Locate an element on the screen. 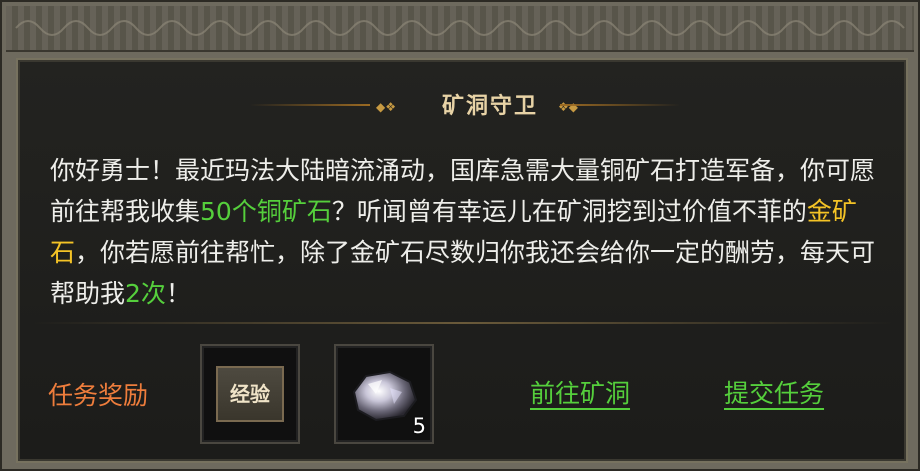 The width and height of the screenshot is (920, 471). reward-label: 任务奖励 is located at coordinates (98, 395).